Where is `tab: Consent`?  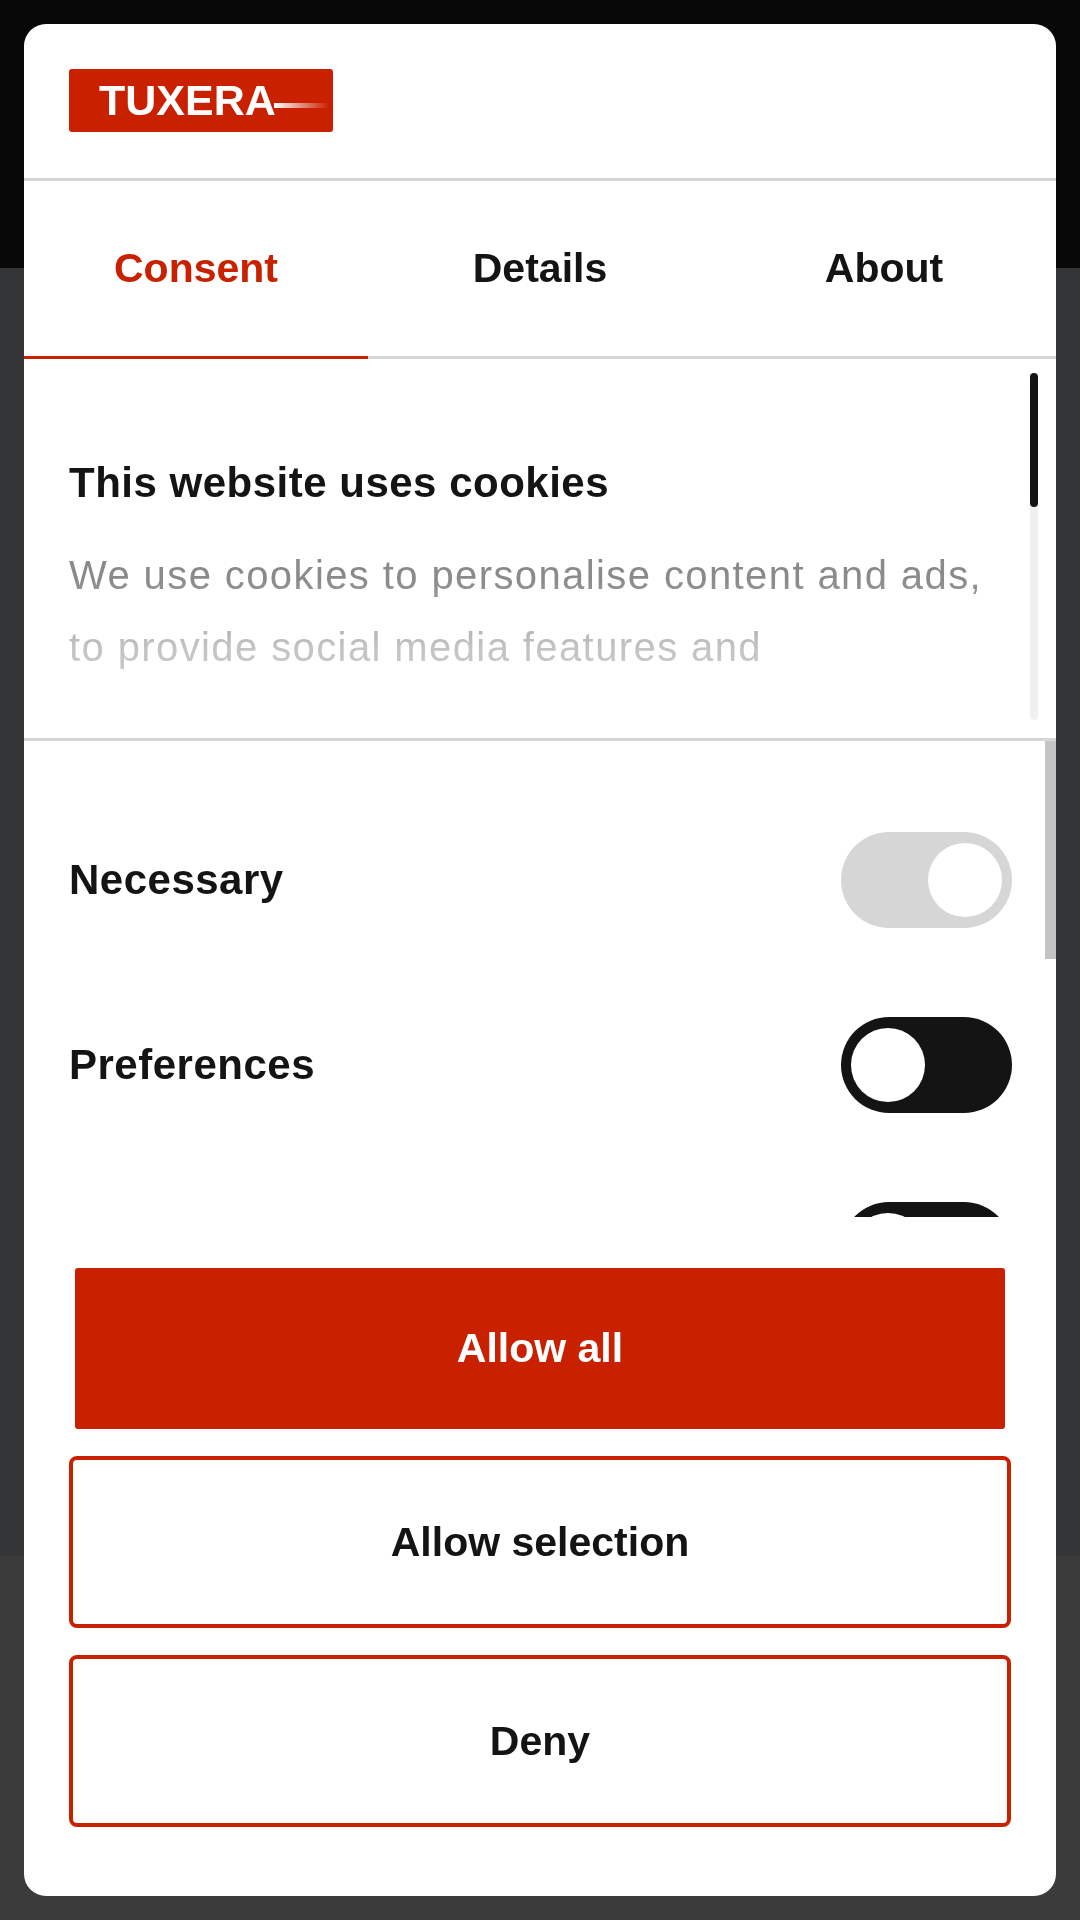
tab: Consent is located at coordinates (196, 270).